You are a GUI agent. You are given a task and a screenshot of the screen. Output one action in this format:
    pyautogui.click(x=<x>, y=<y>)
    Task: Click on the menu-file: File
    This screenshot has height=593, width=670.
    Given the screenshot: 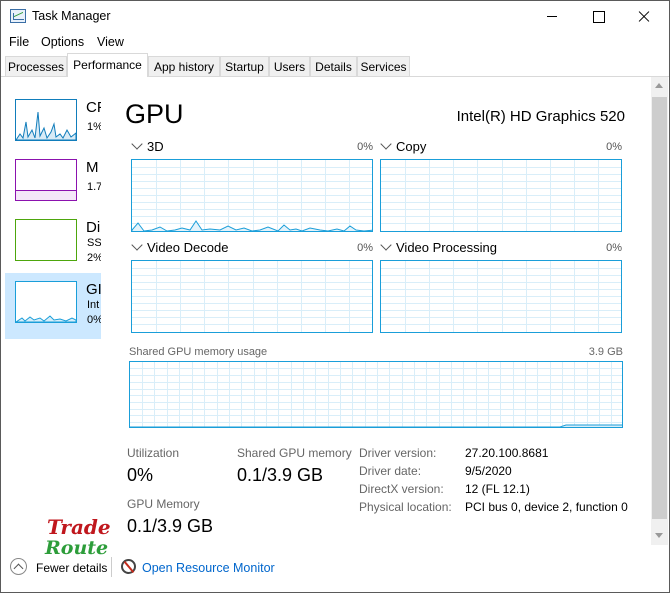 What is the action you would take?
    pyautogui.click(x=19, y=42)
    